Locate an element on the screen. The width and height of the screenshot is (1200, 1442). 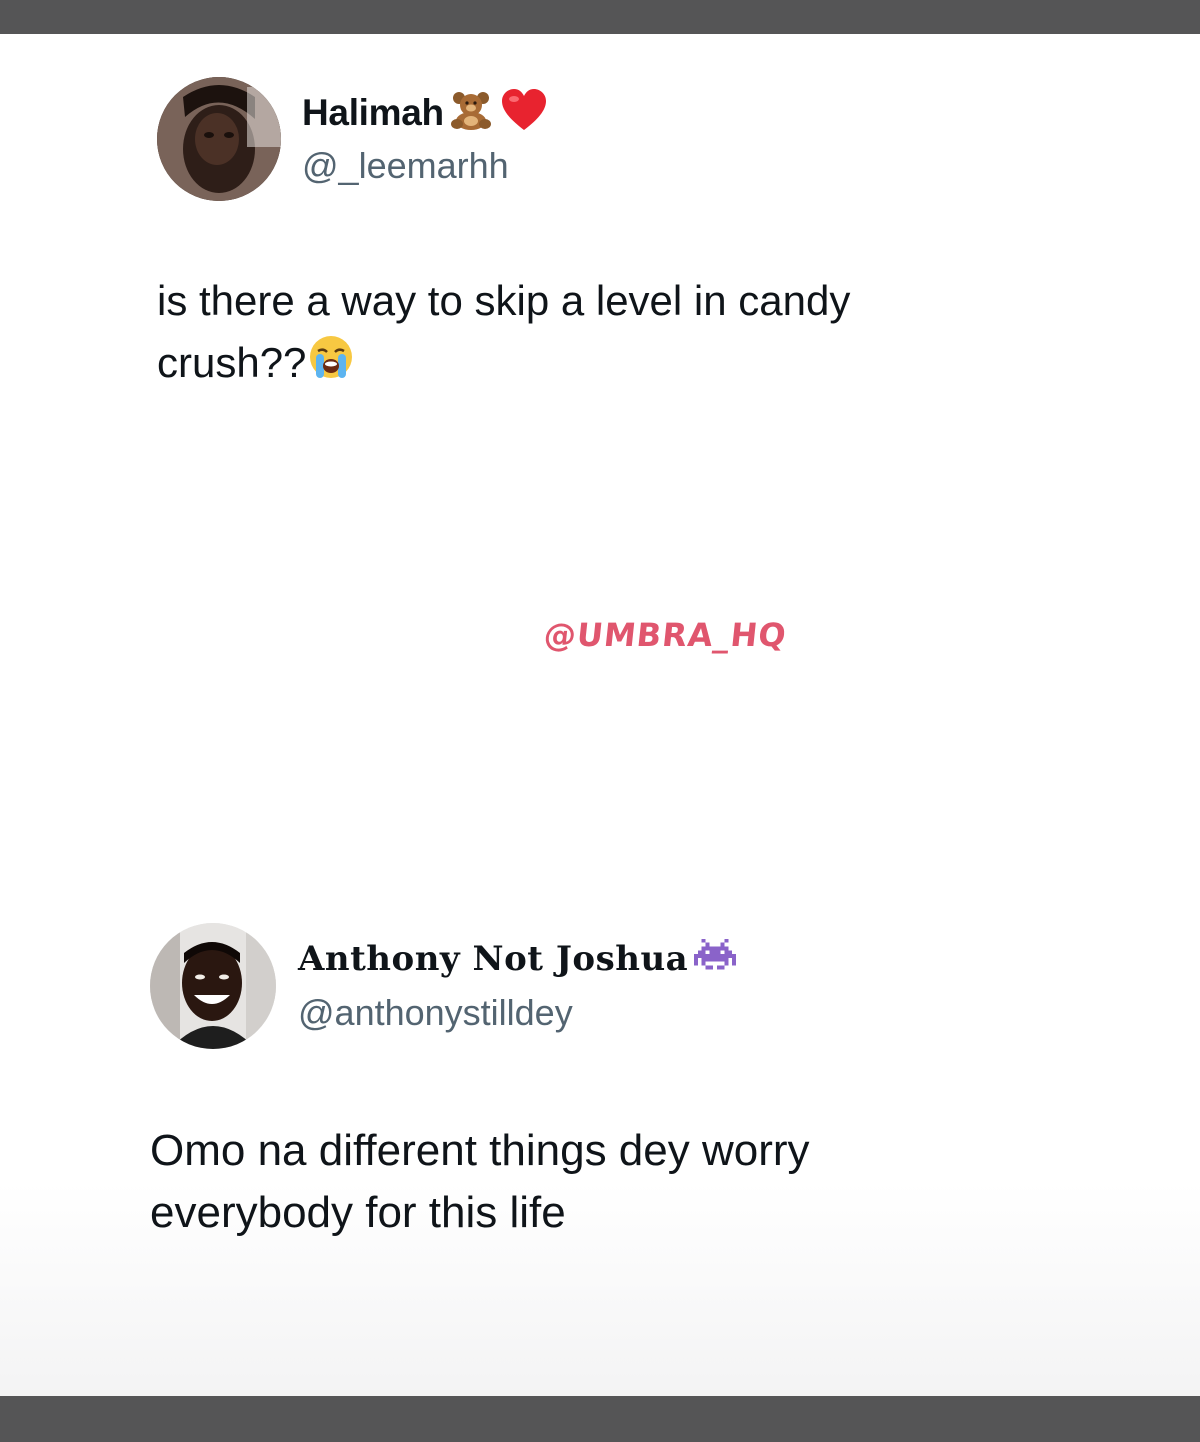
red-heart-icon is located at coordinates (524, 112).